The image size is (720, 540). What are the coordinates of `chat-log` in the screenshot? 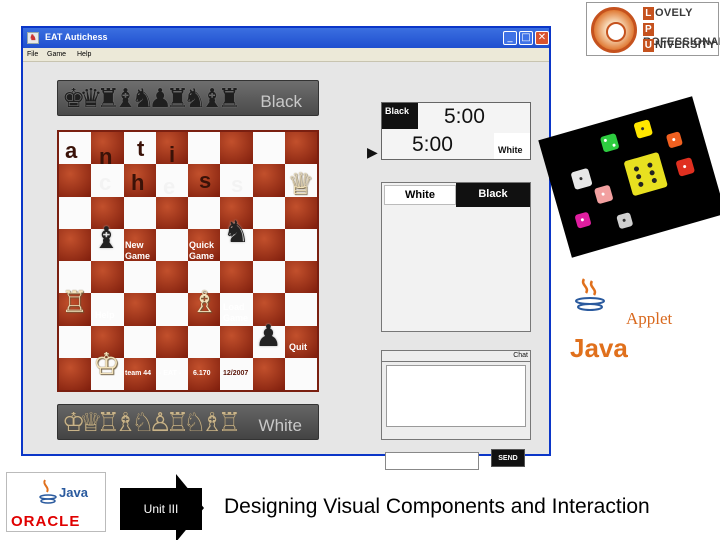 It's located at (456, 396).